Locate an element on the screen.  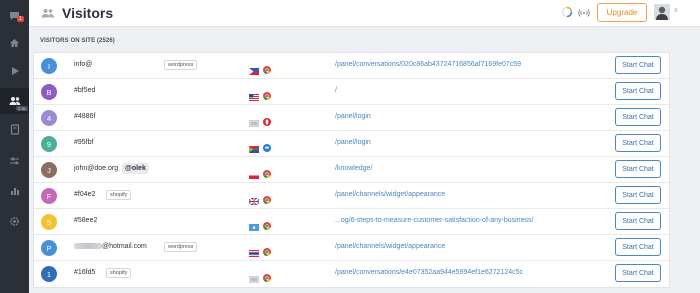
visitor-name: #f04e2 is located at coordinates (84, 194).